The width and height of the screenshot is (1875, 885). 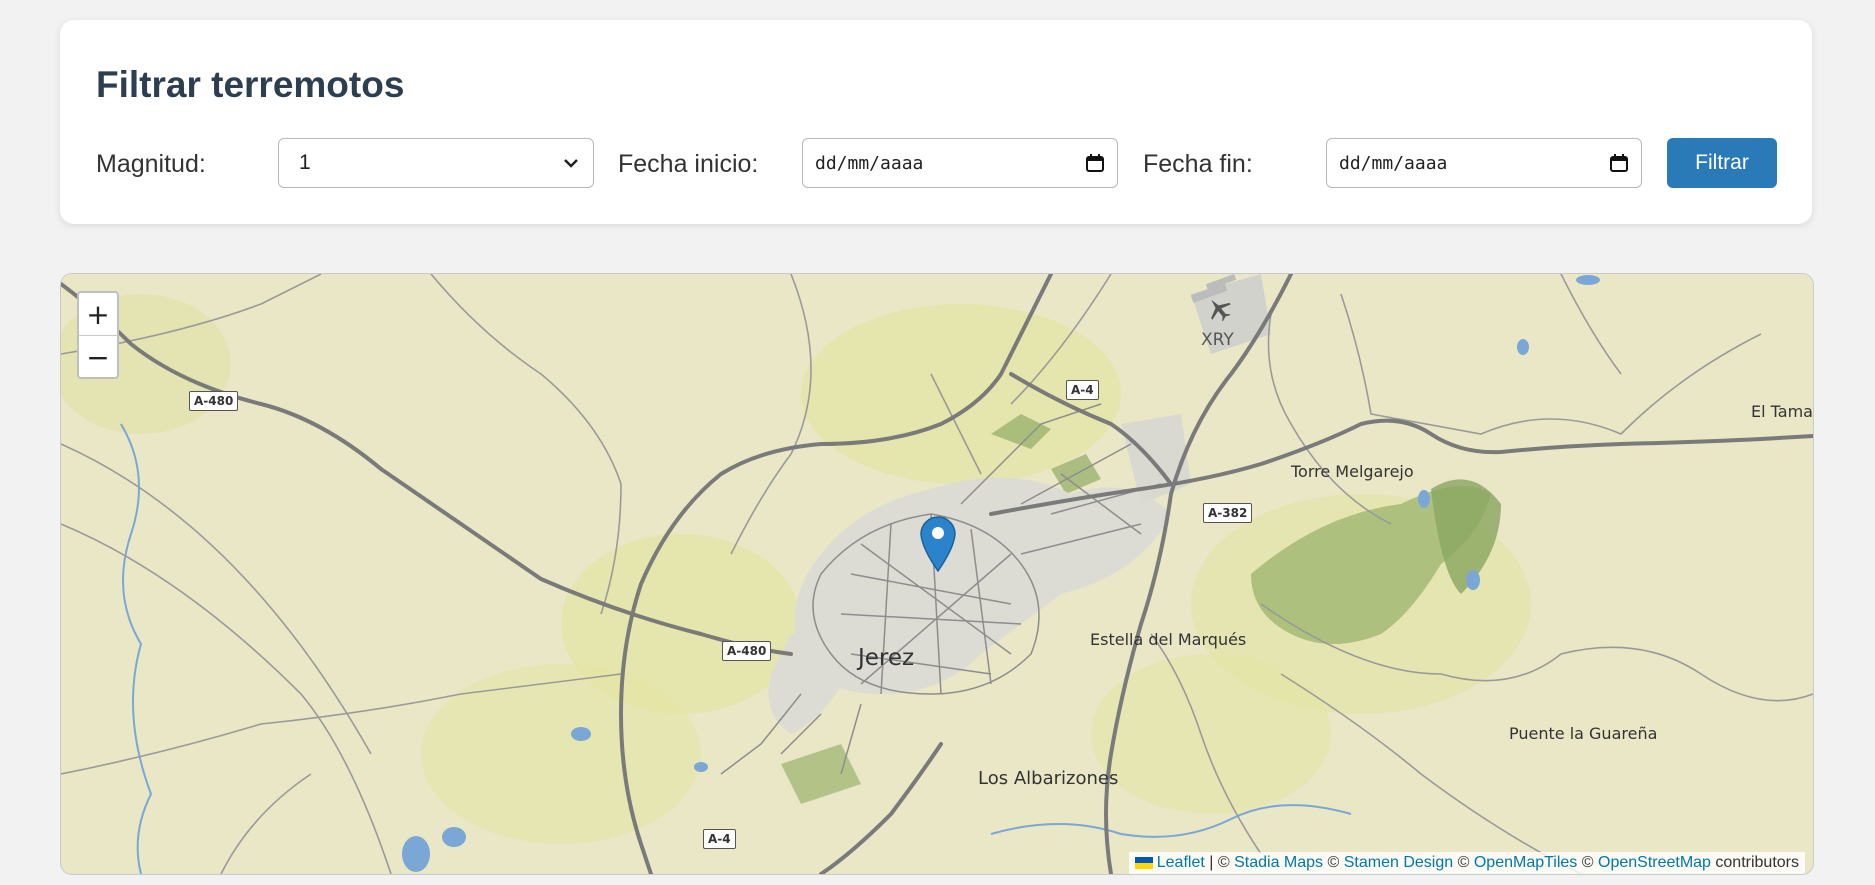 I want to click on openmaptiles-link: OpenMapTiles, so click(x=1525, y=862).